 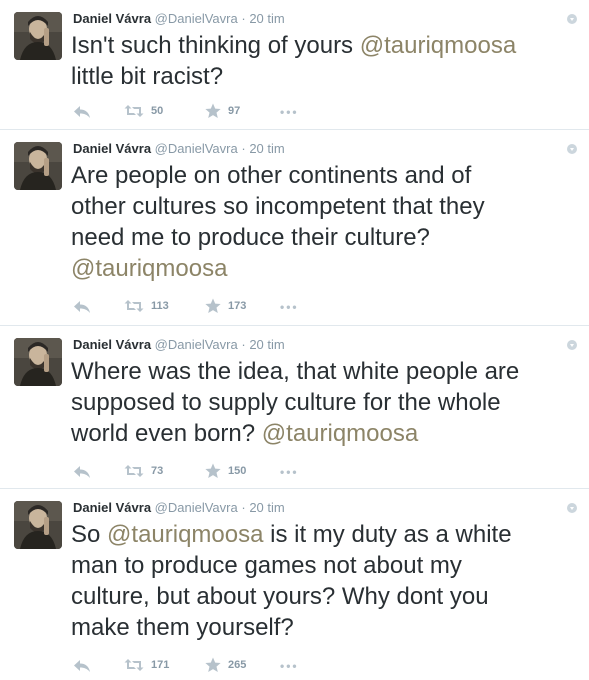 What do you see at coordinates (323, 268) in the screenshot?
I see `tweet-text-line: @tauriqmoosa` at bounding box center [323, 268].